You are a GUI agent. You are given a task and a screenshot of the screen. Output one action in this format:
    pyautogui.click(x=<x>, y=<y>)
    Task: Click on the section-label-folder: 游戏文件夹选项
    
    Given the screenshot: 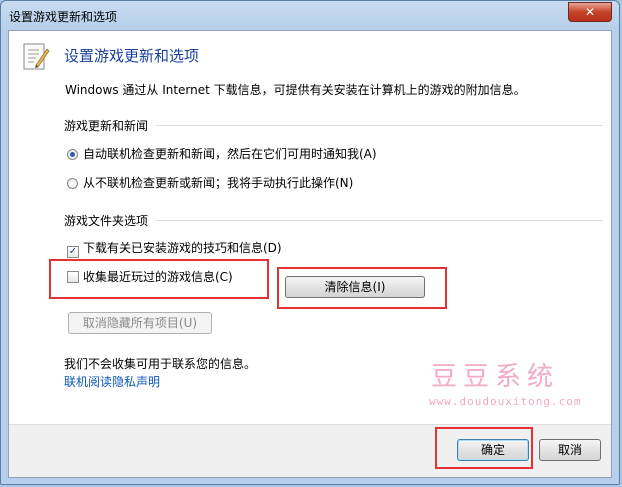 What is the action you would take?
    pyautogui.click(x=106, y=221)
    